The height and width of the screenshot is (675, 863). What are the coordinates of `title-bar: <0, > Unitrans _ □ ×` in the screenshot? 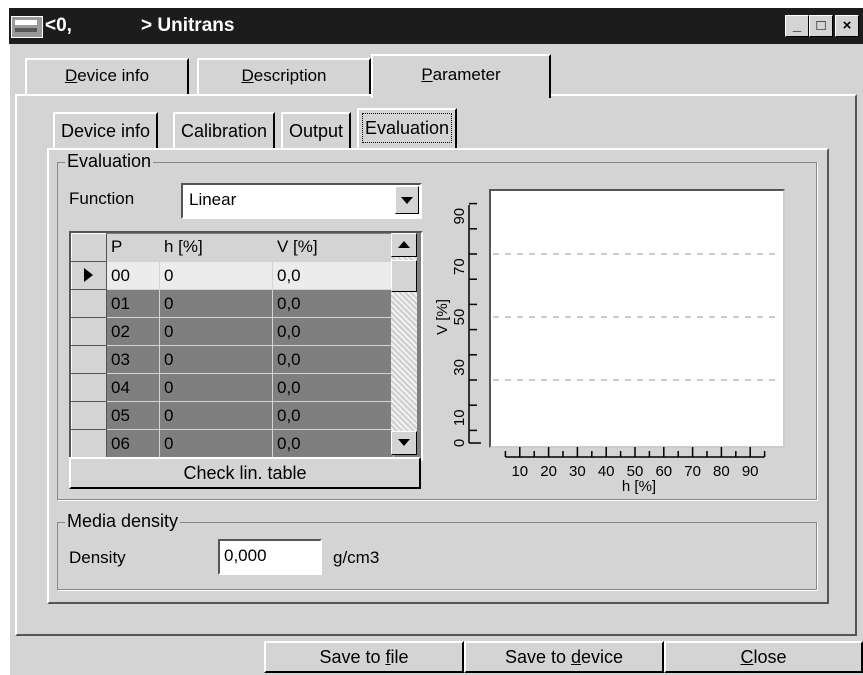 It's located at (436, 26).